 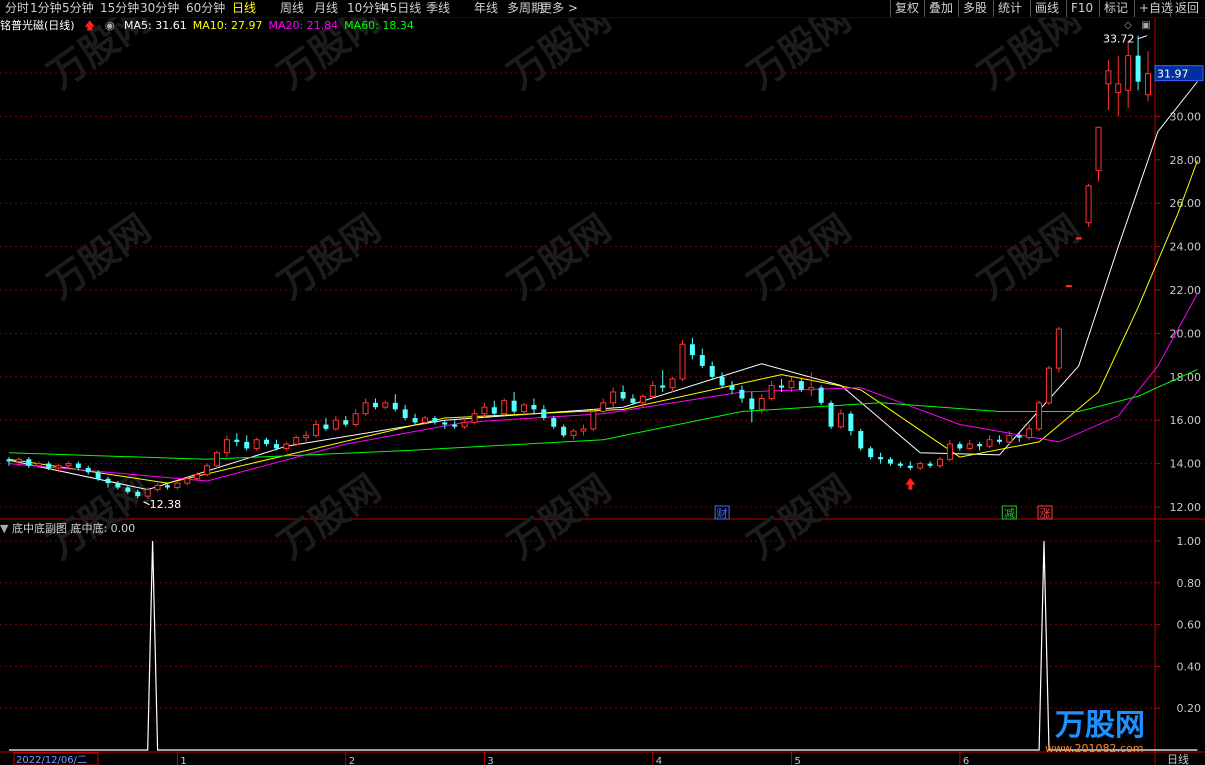 What do you see at coordinates (974, 8) in the screenshot?
I see `toolbar-button-2: 多股` at bounding box center [974, 8].